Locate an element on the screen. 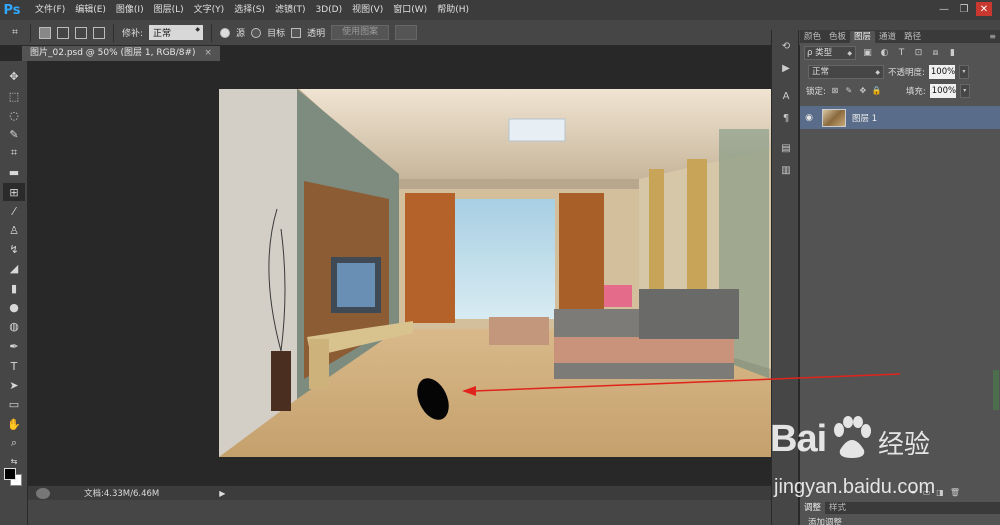 This screenshot has height=525, width=1000. menu-edit: 编辑(E) is located at coordinates (90, 10).